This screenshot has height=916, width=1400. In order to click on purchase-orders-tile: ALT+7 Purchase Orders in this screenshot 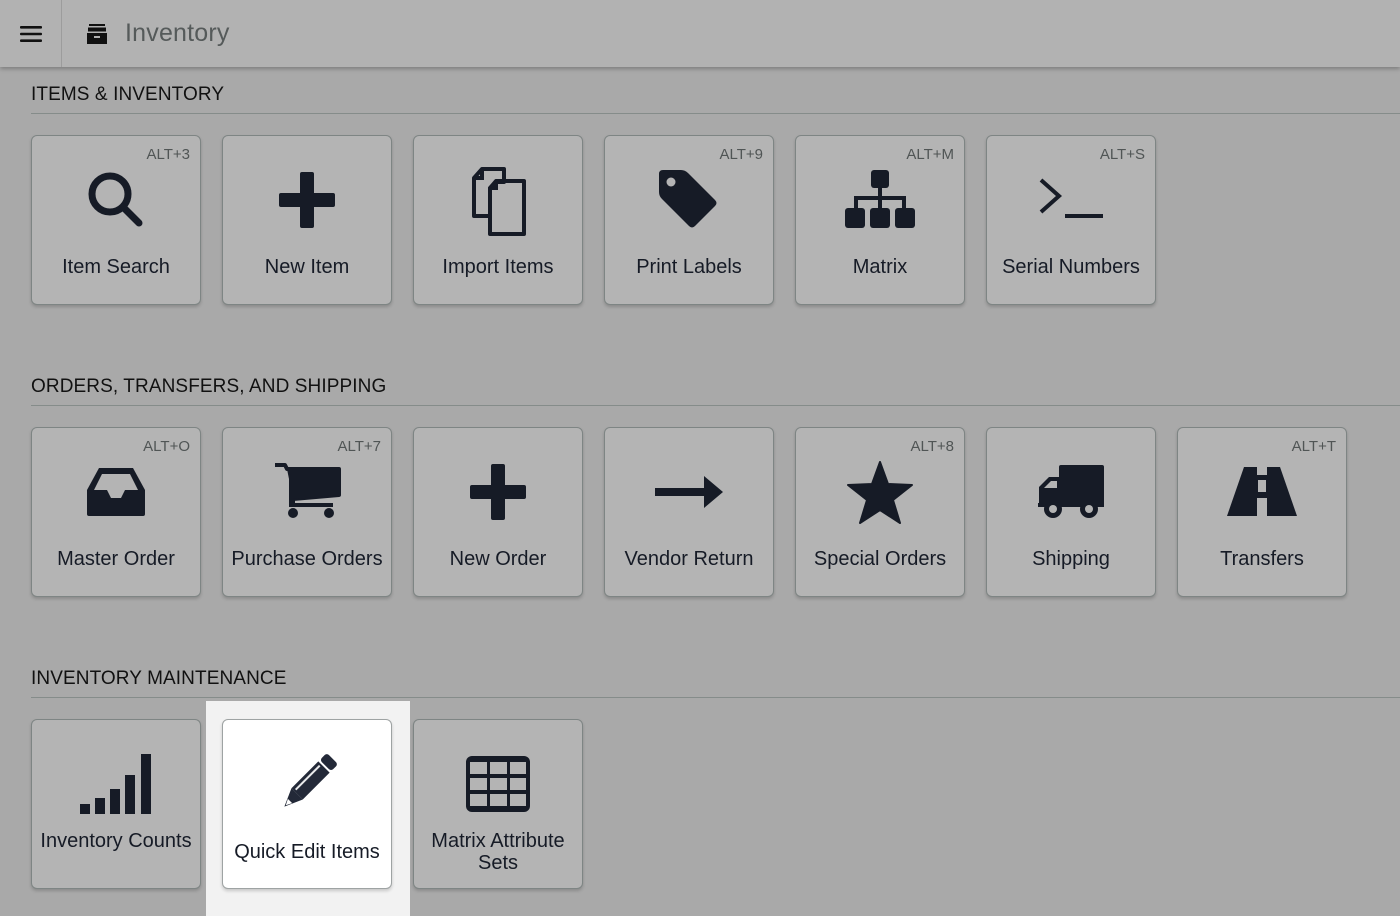, I will do `click(307, 512)`.